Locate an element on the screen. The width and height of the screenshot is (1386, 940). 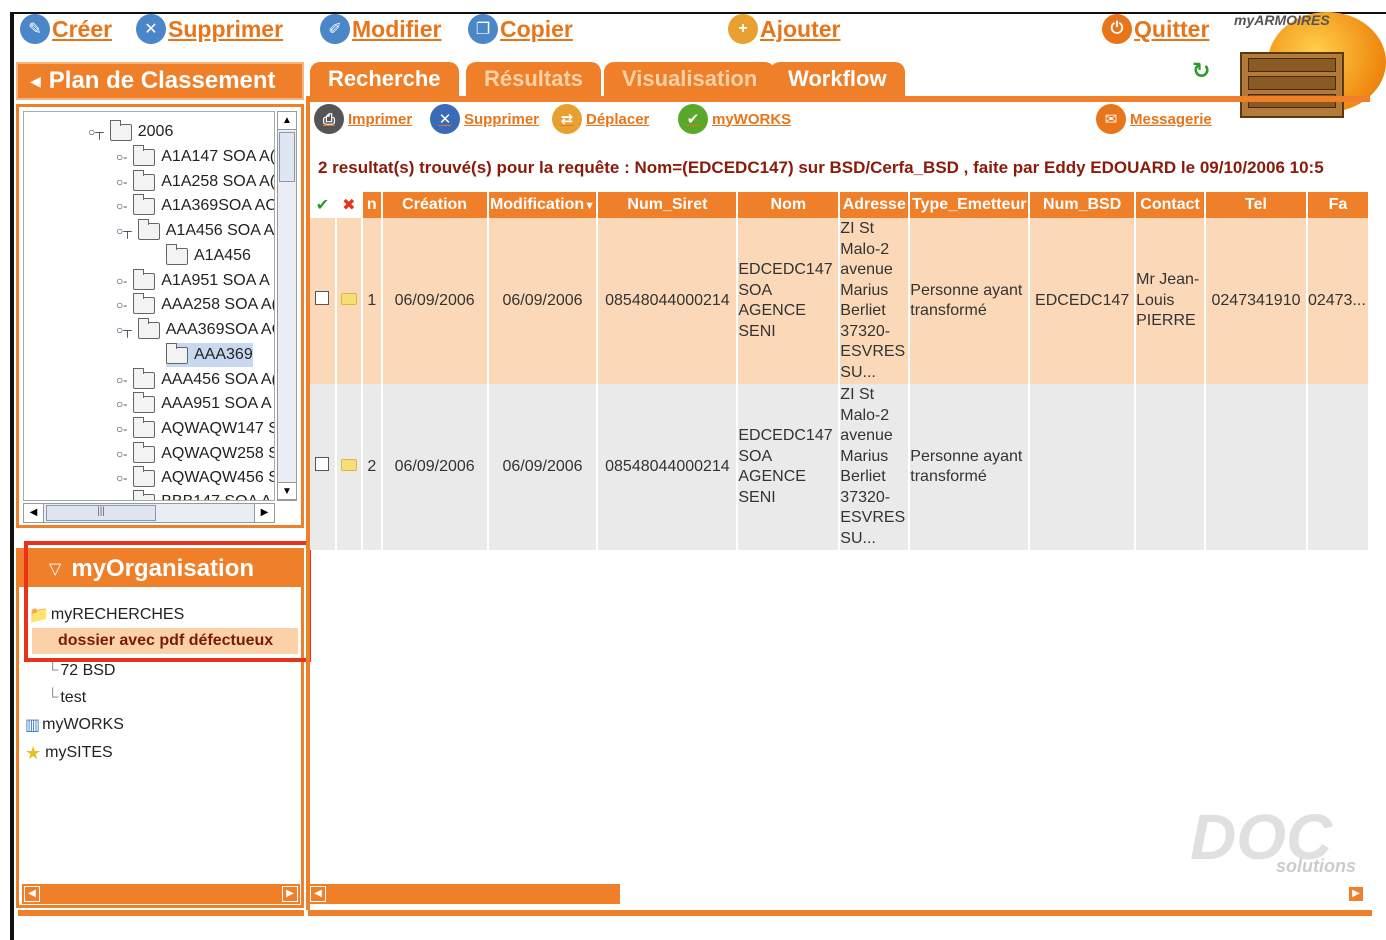
scroll-up-arrow-icon: ▲ is located at coordinates (287, 121).